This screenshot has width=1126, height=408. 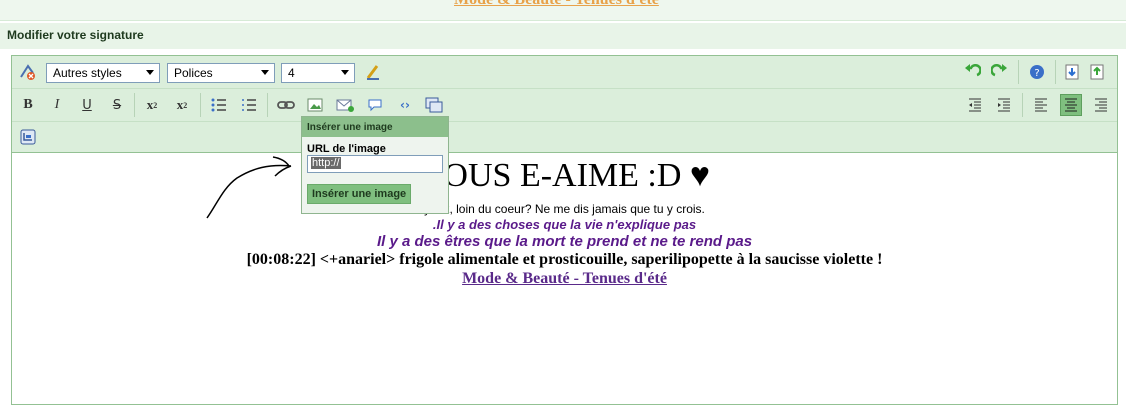 I want to click on top-strip: Mode & Beauté - Tenues d'été, so click(x=563, y=10).